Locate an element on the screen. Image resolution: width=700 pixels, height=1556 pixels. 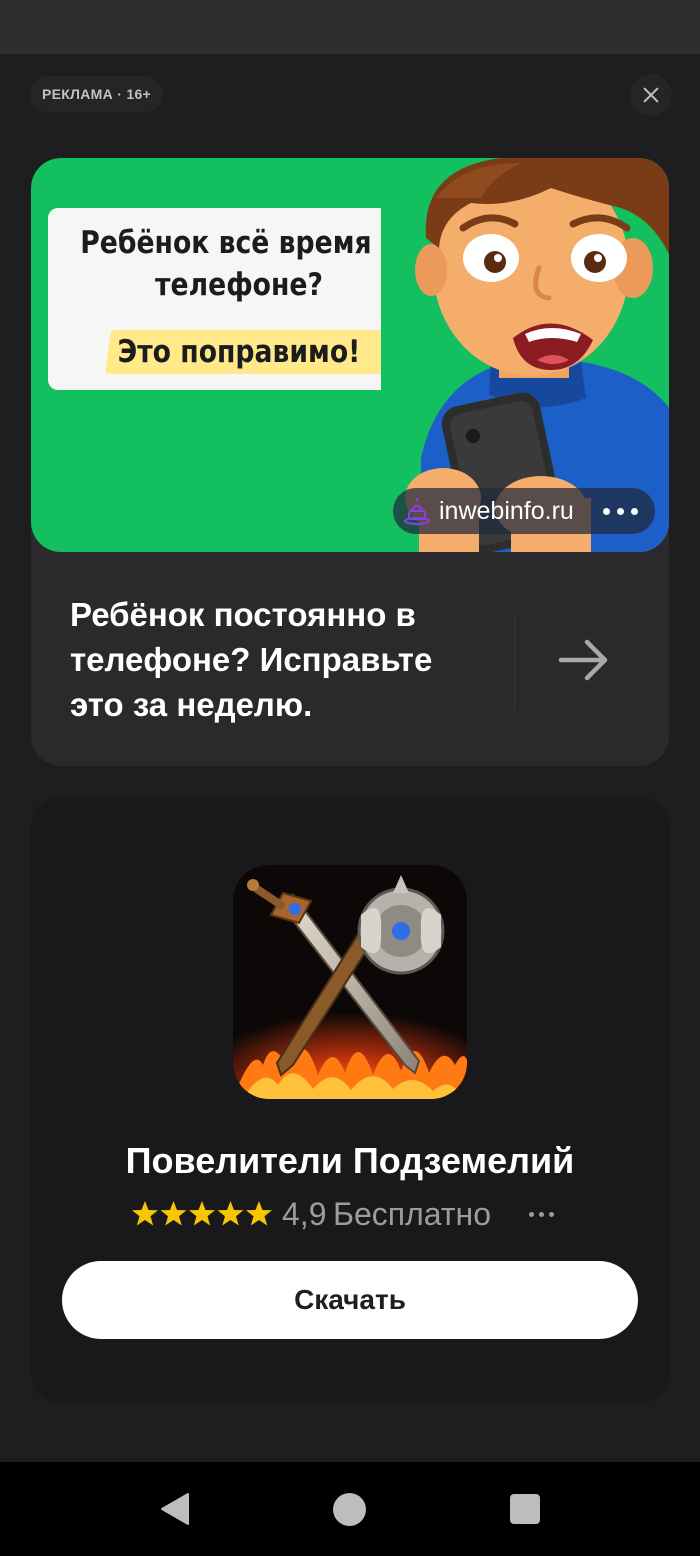
source-domain: inwebinfo.ru is located at coordinates (506, 511).